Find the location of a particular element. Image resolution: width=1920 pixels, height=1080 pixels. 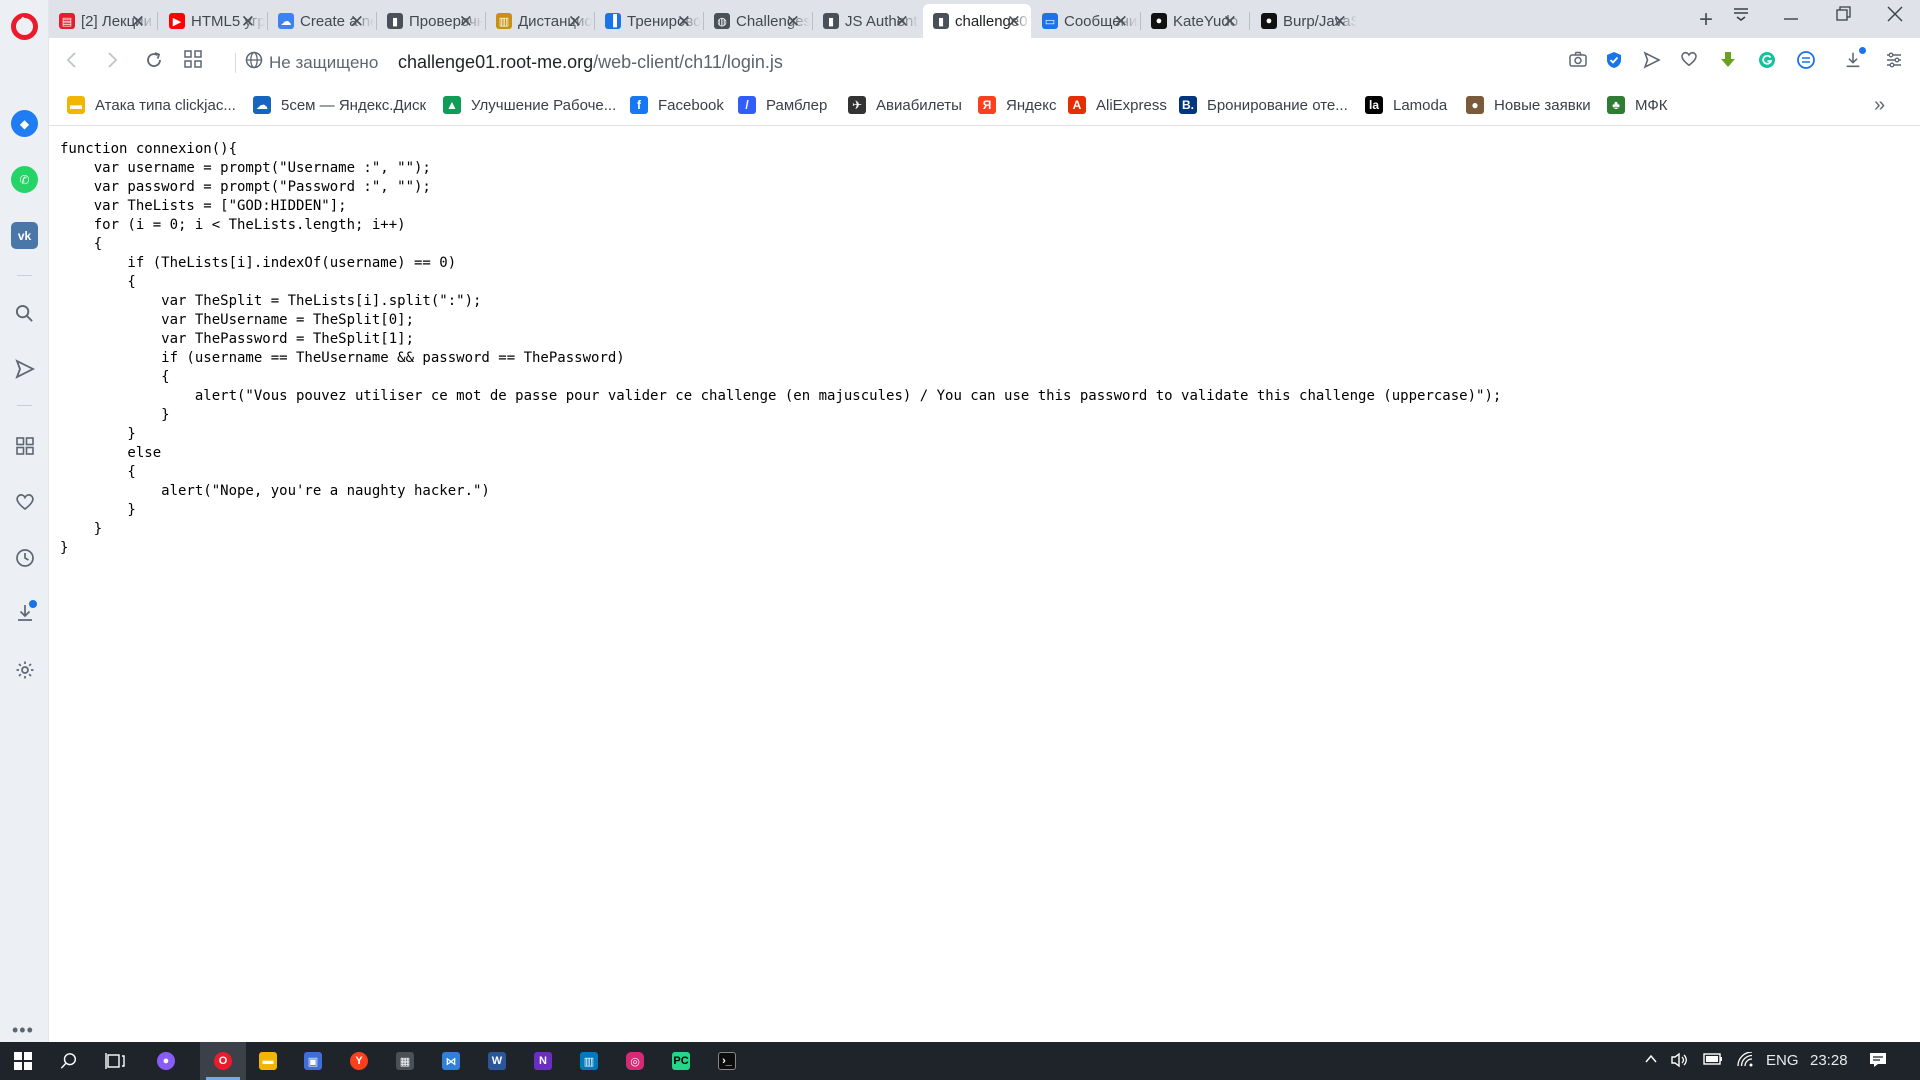

onenote-icon: N is located at coordinates (543, 1061).